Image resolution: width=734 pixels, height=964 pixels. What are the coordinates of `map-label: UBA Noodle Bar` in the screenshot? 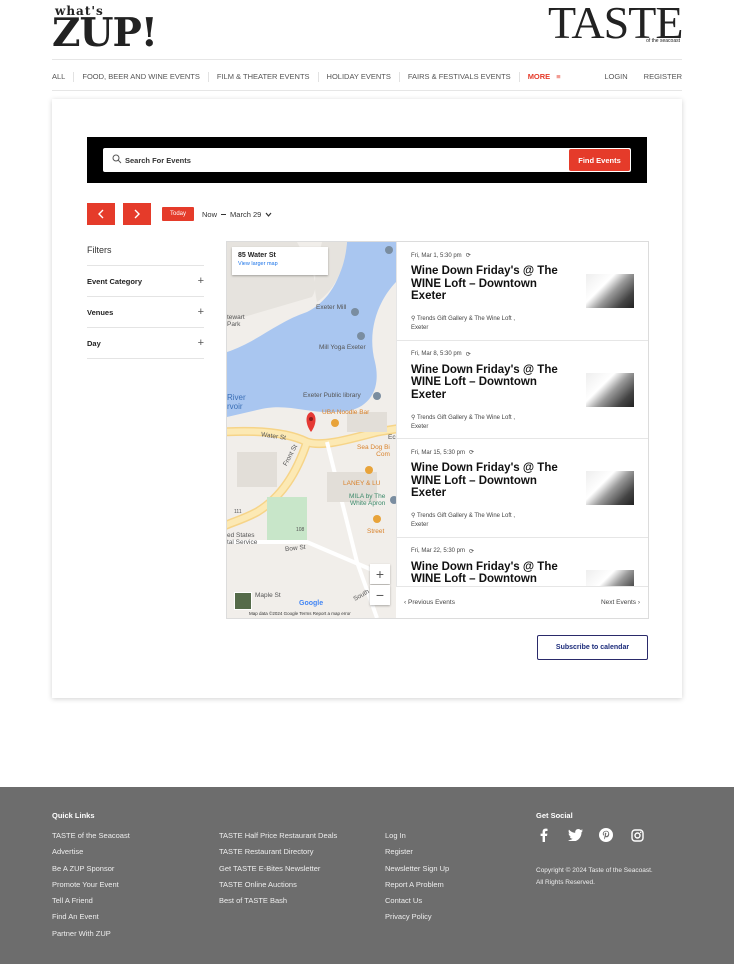 It's located at (346, 412).